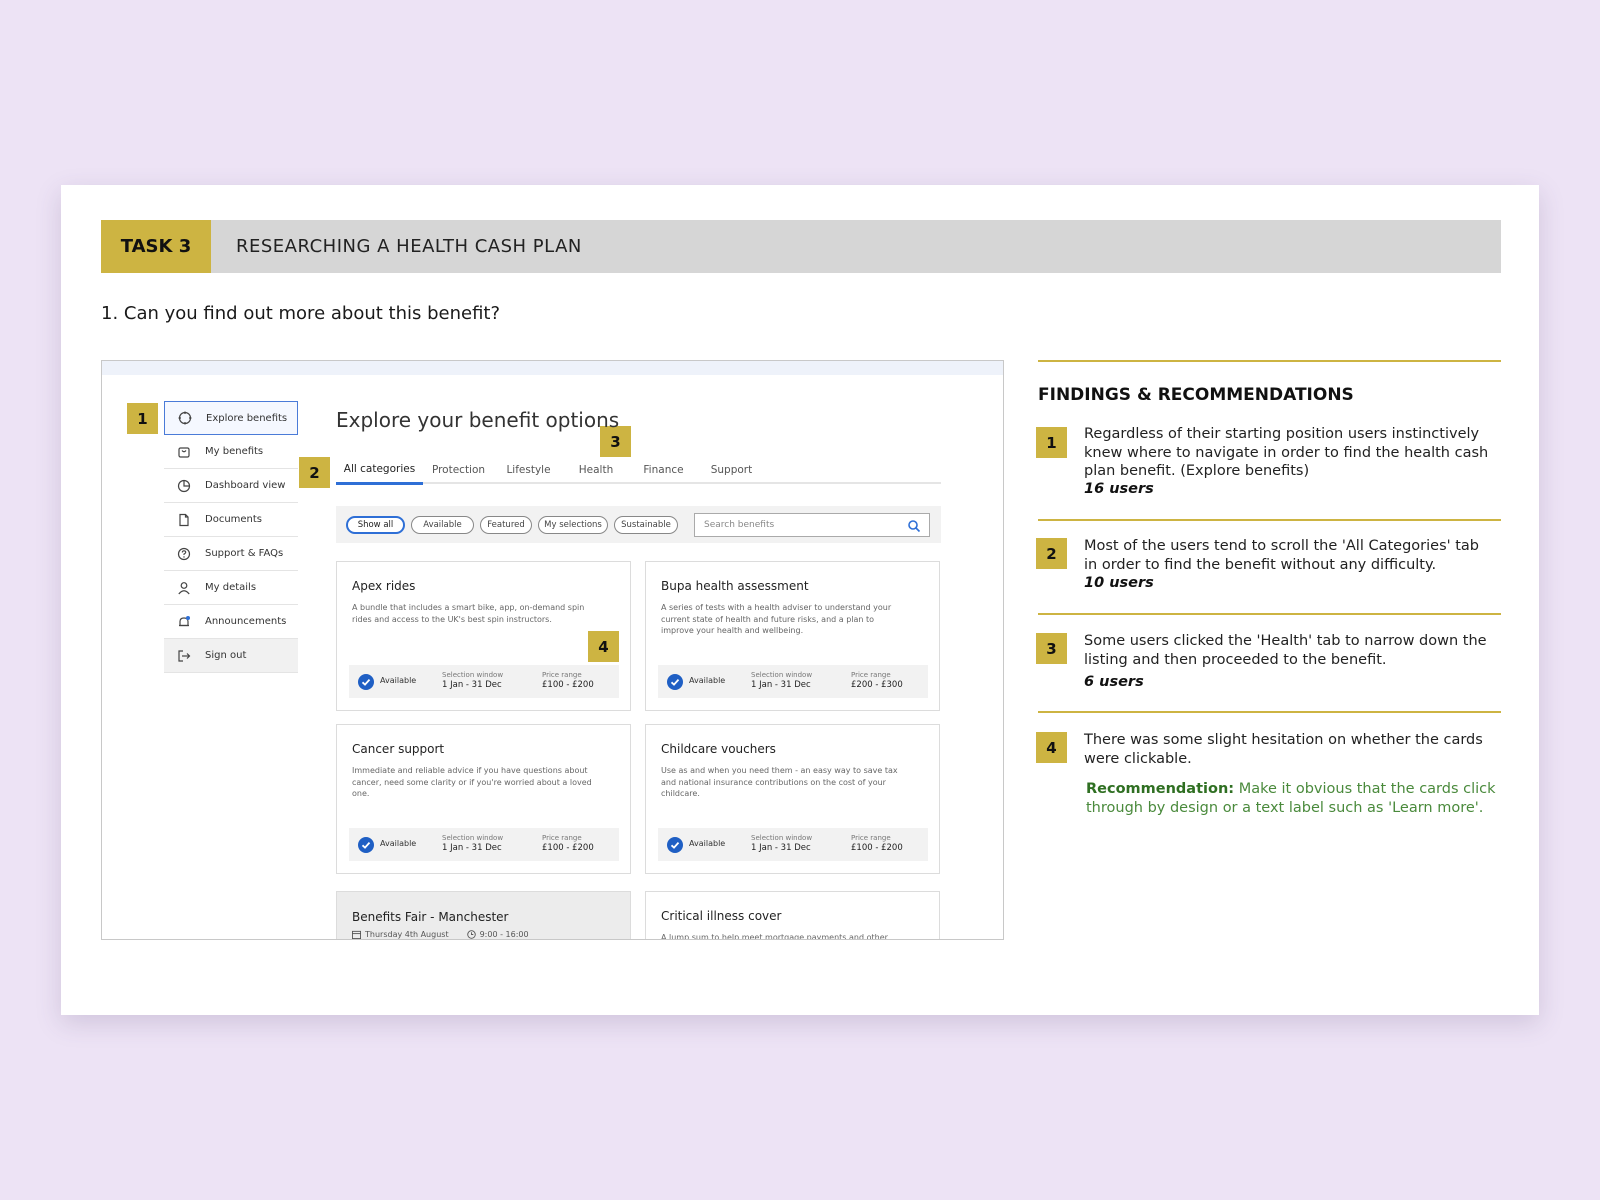 This screenshot has height=1200, width=1600. Describe the element at coordinates (184, 588) in the screenshot. I see `user-icon` at that location.